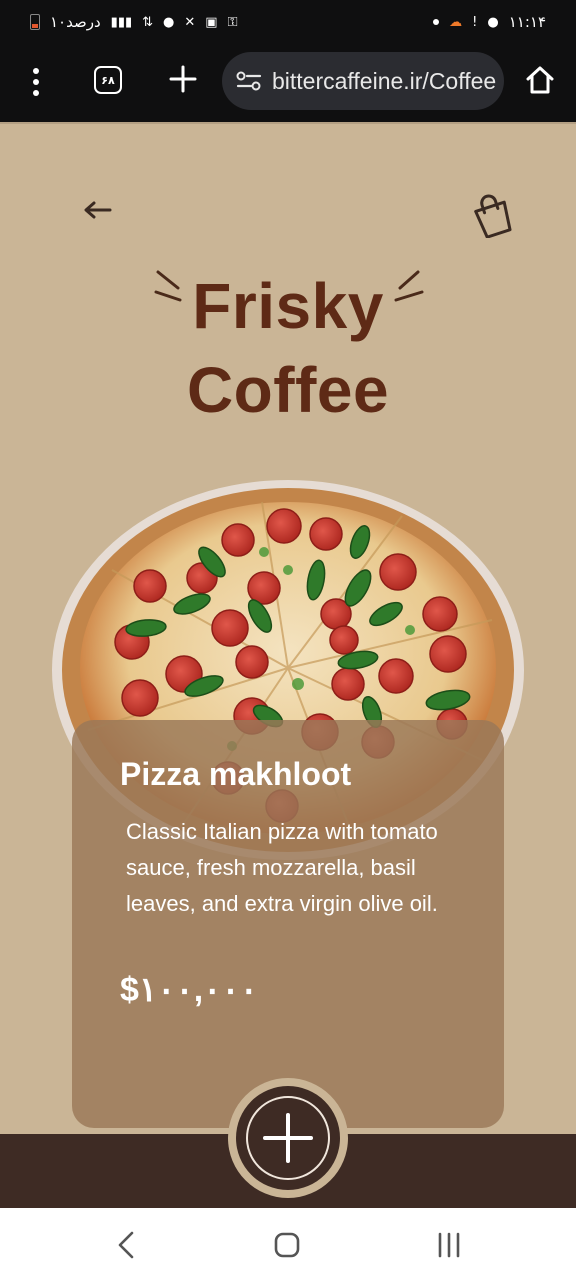  What do you see at coordinates (249, 81) in the screenshot?
I see `tune-icon` at bounding box center [249, 81].